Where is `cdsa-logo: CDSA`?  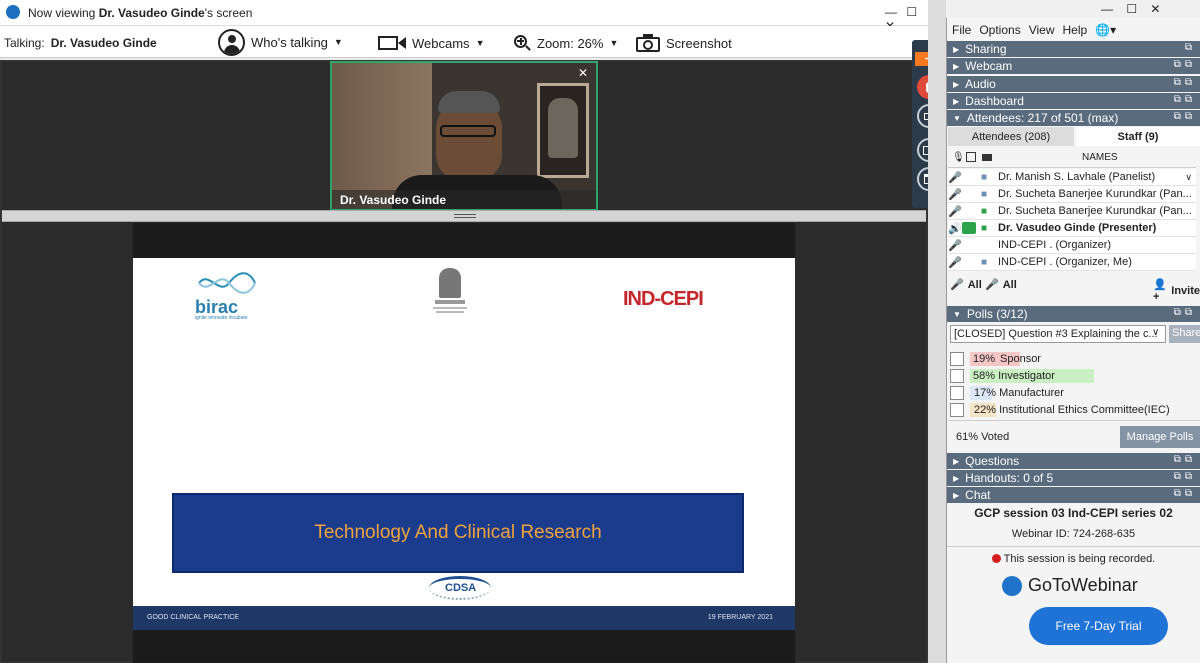 cdsa-logo: CDSA is located at coordinates (464, 590).